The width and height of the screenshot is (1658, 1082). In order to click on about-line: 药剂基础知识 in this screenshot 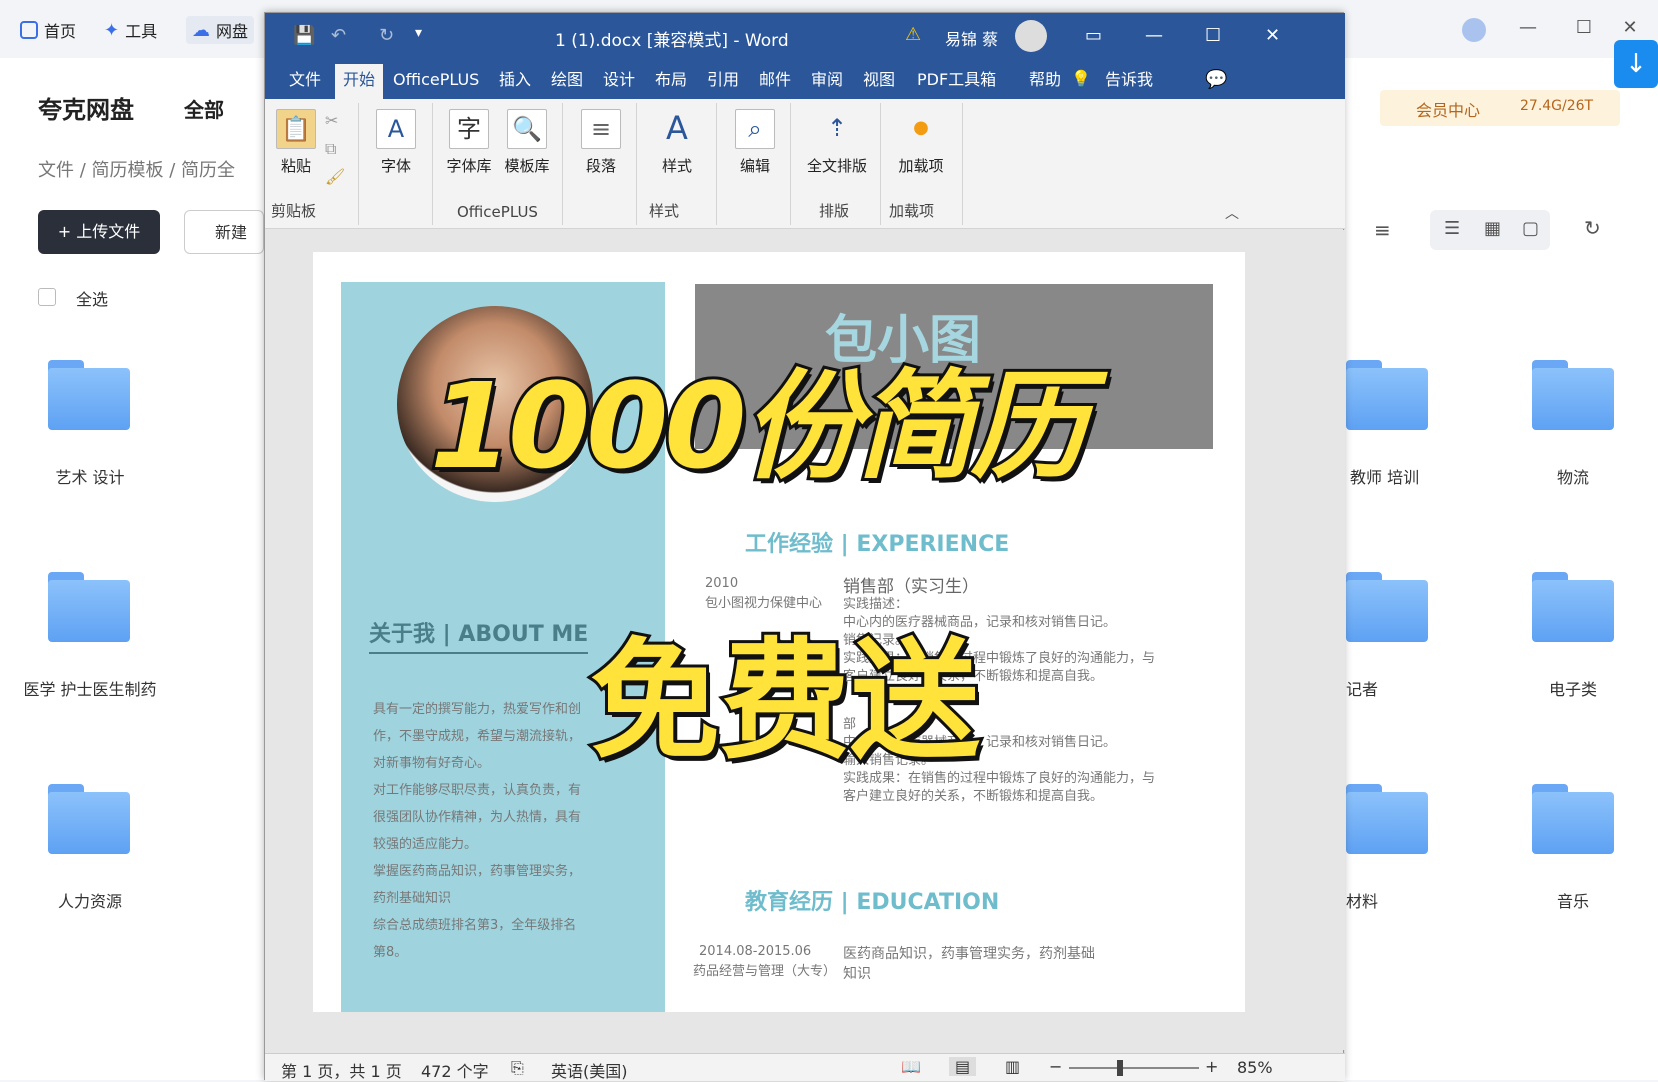, I will do `click(412, 898)`.